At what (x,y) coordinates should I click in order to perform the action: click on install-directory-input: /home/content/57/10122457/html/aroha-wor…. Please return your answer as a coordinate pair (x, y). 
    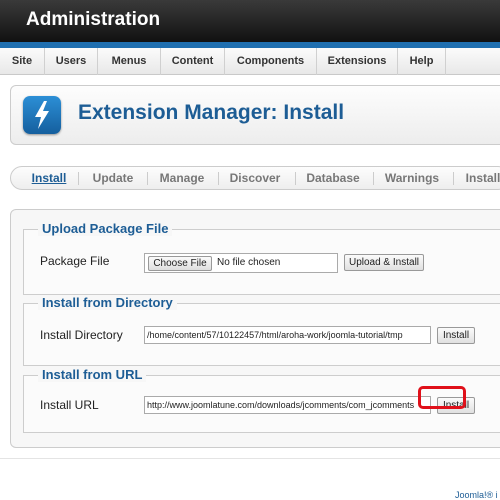
    Looking at the image, I should click on (287, 335).